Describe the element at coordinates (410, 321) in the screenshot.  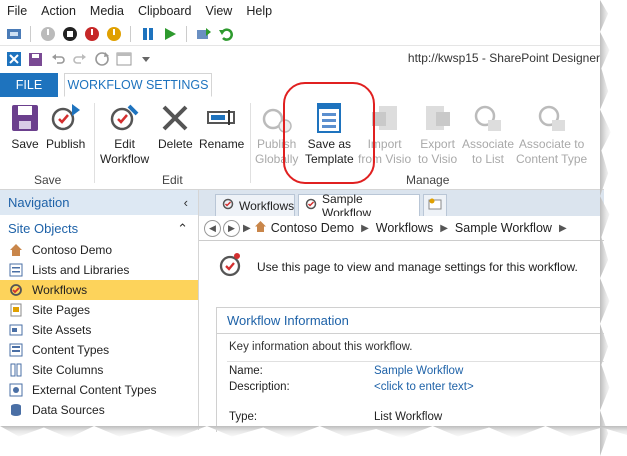
I see `panel-title: Workflow Information` at that location.